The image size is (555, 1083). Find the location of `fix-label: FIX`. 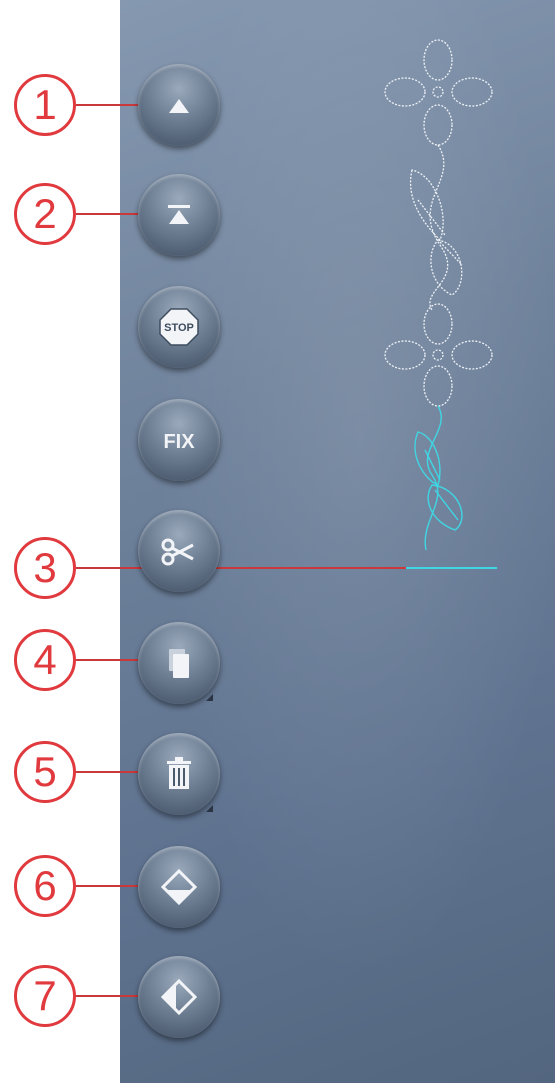

fix-label: FIX is located at coordinates (179, 442).